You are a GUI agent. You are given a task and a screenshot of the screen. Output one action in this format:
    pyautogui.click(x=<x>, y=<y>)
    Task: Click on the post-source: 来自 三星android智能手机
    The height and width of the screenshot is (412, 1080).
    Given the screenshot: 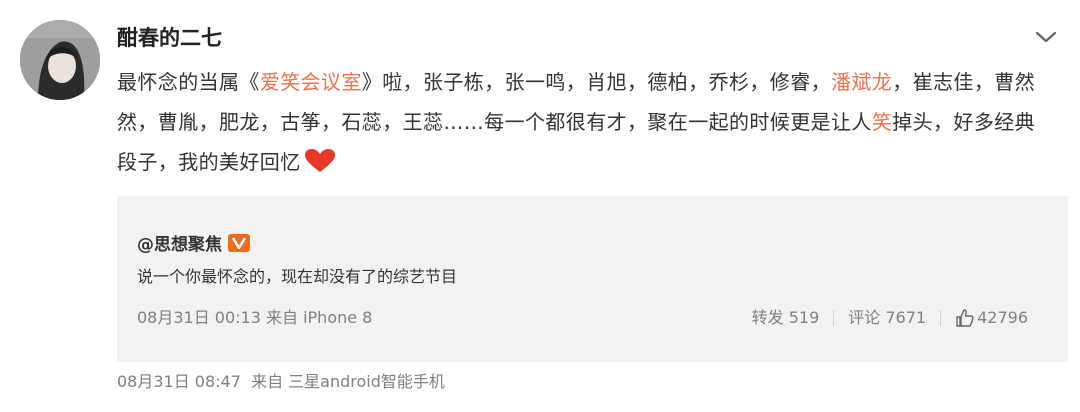 What is the action you would take?
    pyautogui.click(x=348, y=381)
    